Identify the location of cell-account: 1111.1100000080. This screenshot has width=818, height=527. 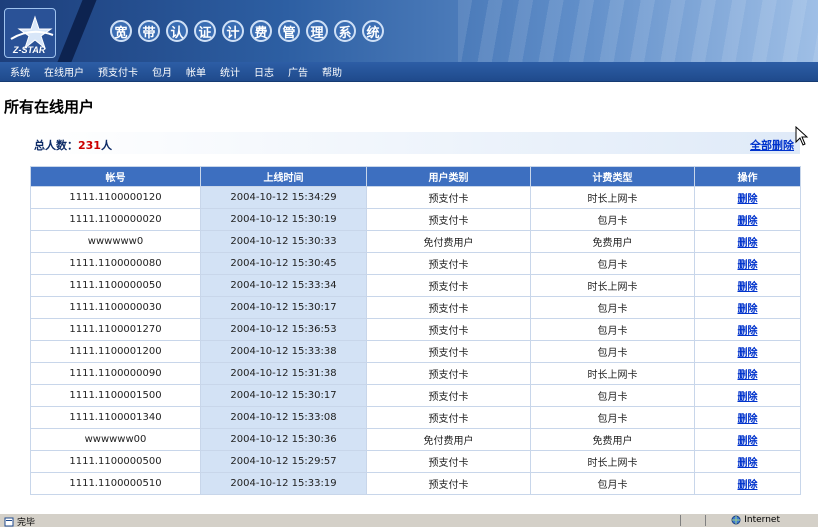
(115, 263).